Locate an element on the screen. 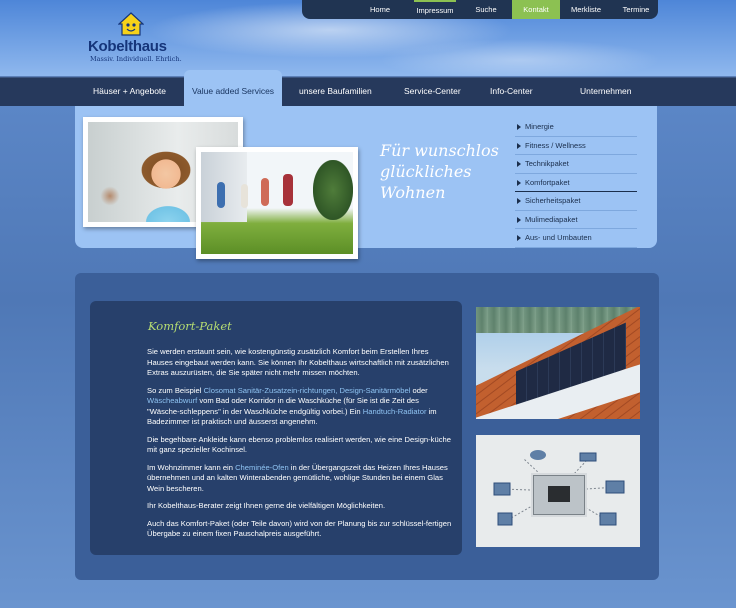 This screenshot has width=736, height=608. top-nav-termine: Termine is located at coordinates (636, 9).